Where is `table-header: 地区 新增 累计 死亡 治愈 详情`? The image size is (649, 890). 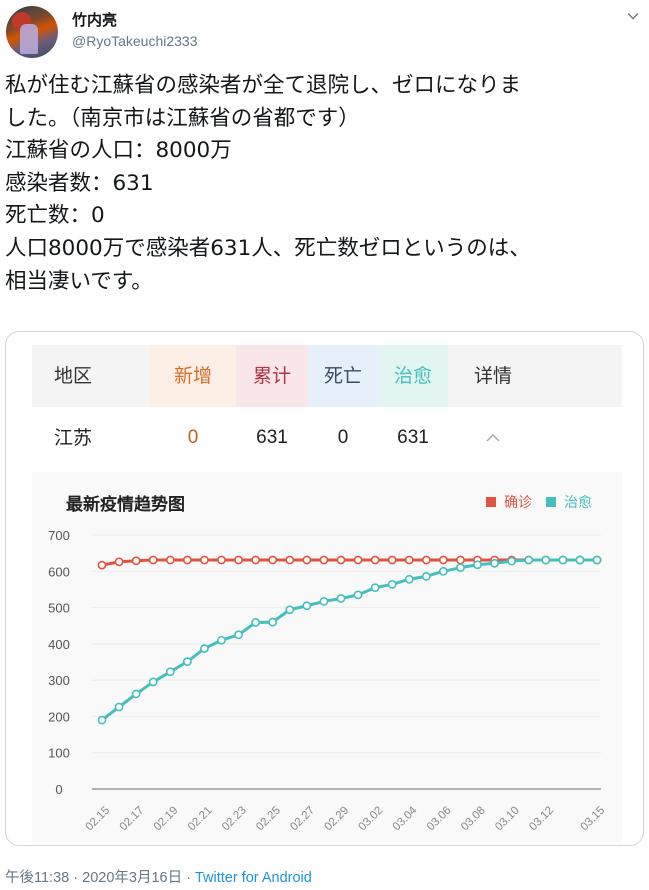
table-header: 地区 新增 累计 死亡 治愈 详情 is located at coordinates (327, 376).